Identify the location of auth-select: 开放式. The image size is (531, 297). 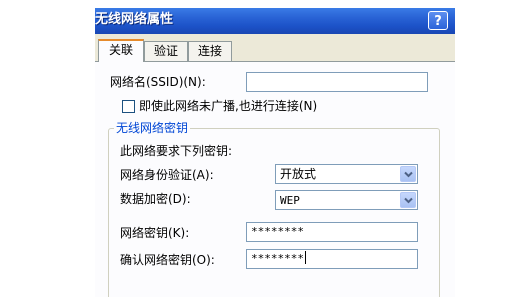
(346, 174).